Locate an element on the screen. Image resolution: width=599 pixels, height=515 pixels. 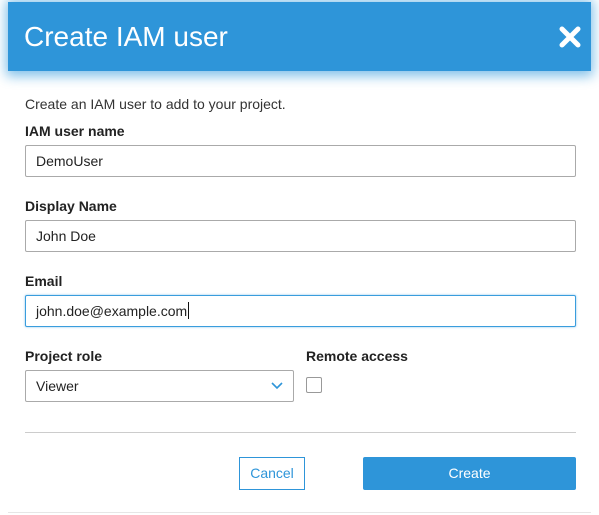
project-role-label: Project role is located at coordinates (64, 356).